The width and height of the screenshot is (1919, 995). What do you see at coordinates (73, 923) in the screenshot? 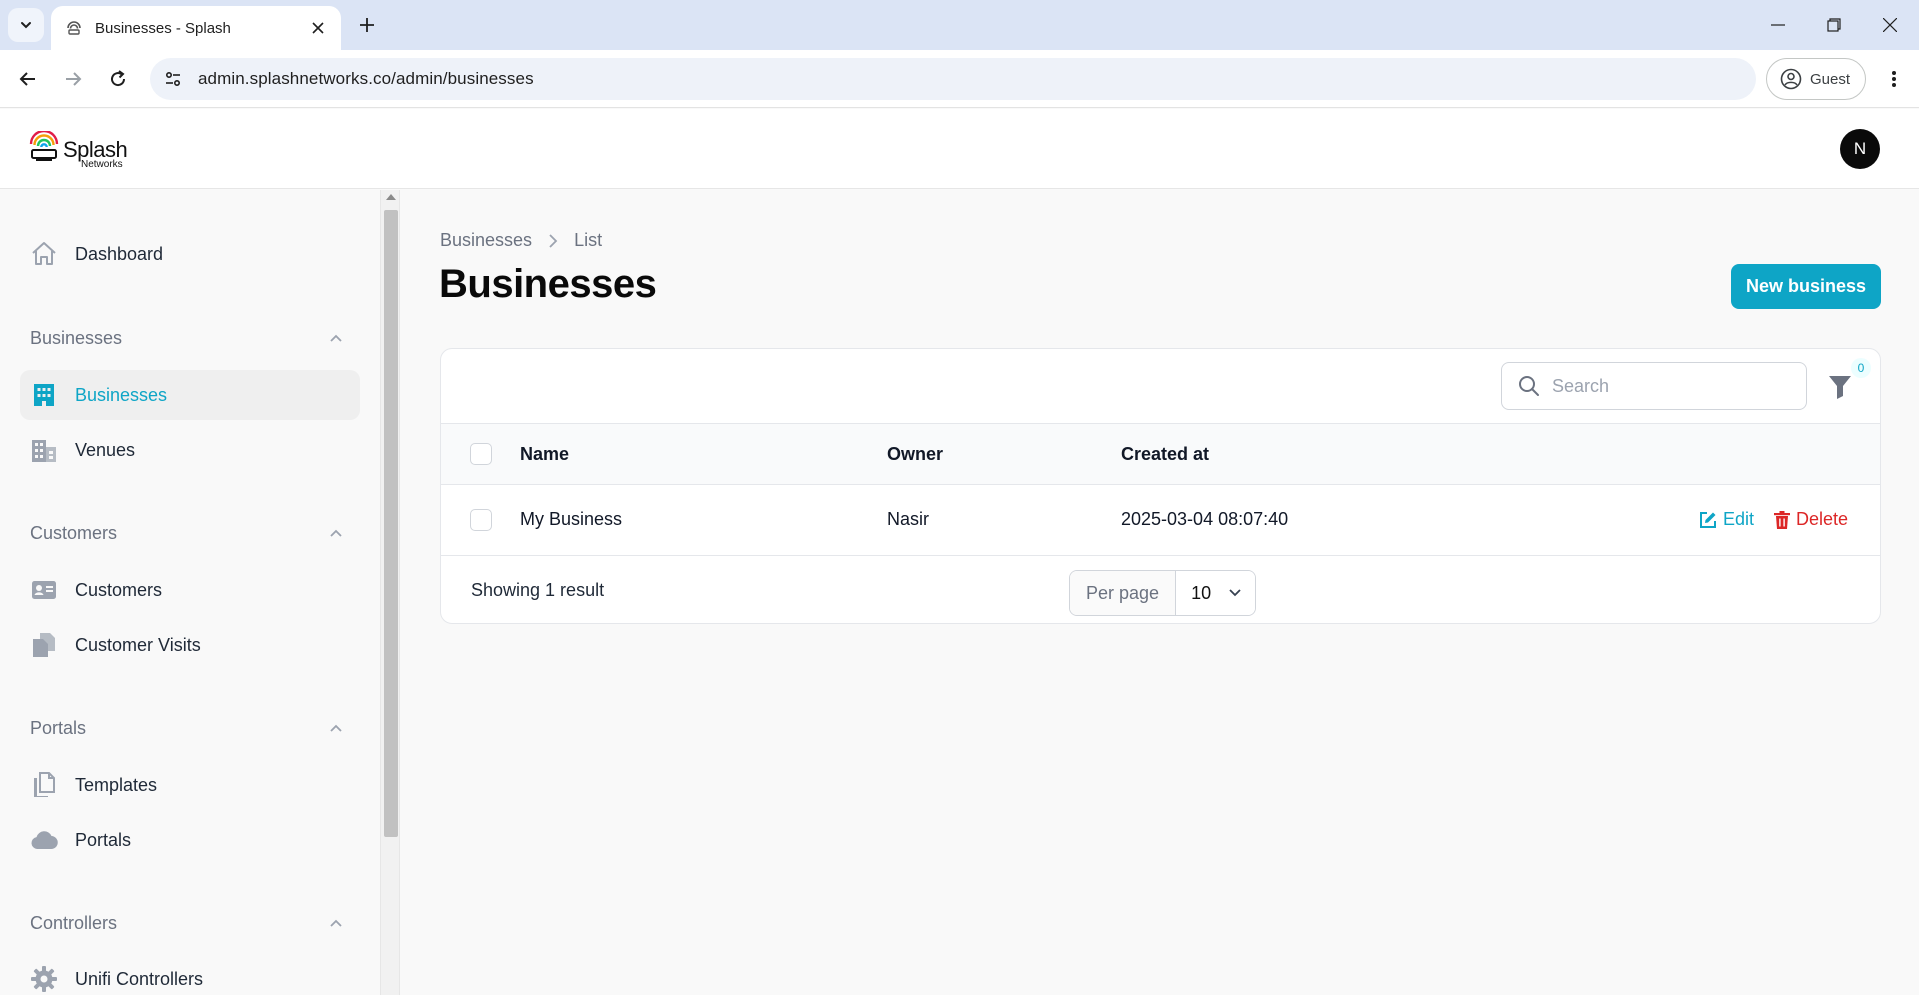
I see `sidebar-group-controllers: Controllers` at bounding box center [73, 923].